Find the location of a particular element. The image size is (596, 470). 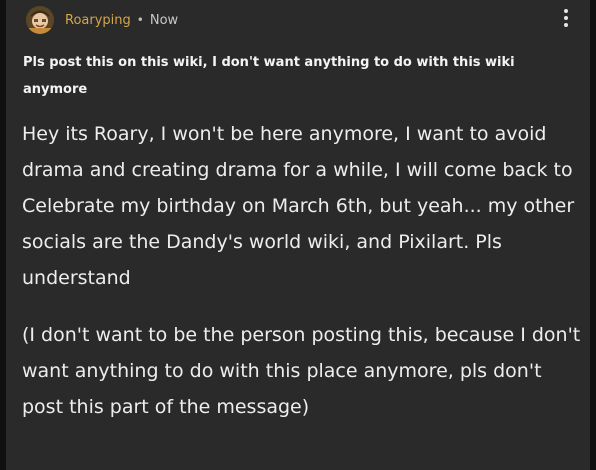

avatar-image is located at coordinates (40, 20).